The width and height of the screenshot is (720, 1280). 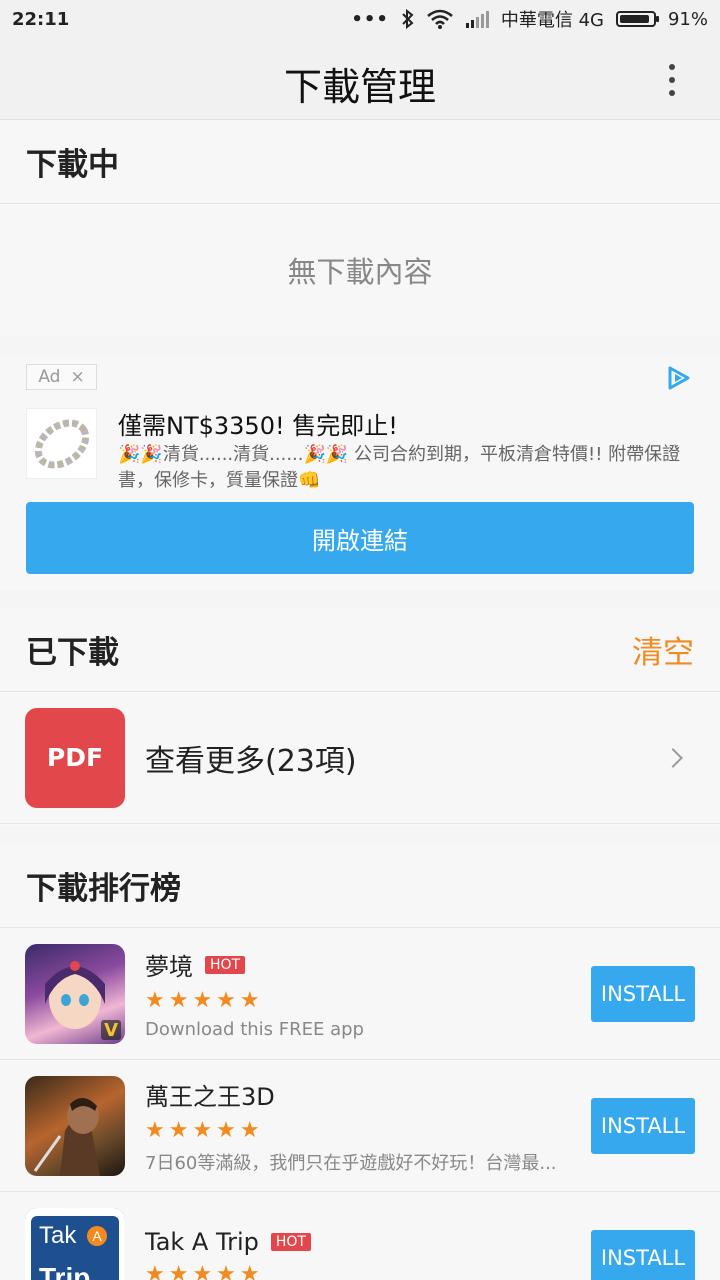 I want to click on list-item: Tak A Trip Tak A Trip HOT ★★★★★ INSTALL, so click(x=360, y=1236).